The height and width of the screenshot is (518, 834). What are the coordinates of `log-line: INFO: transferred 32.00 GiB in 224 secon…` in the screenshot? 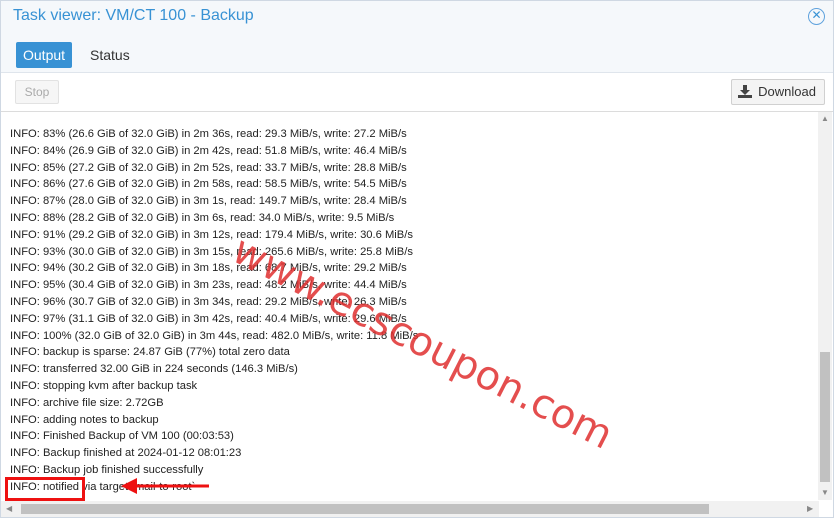 It's located at (154, 369).